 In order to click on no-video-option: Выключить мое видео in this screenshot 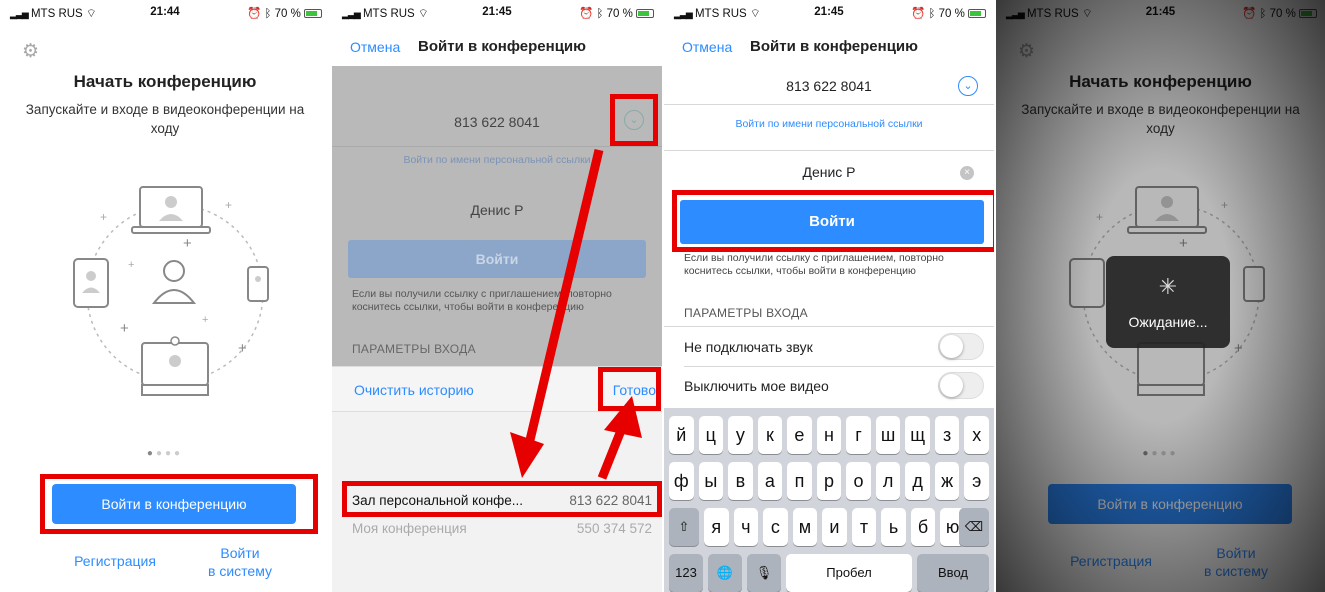, I will do `click(829, 386)`.